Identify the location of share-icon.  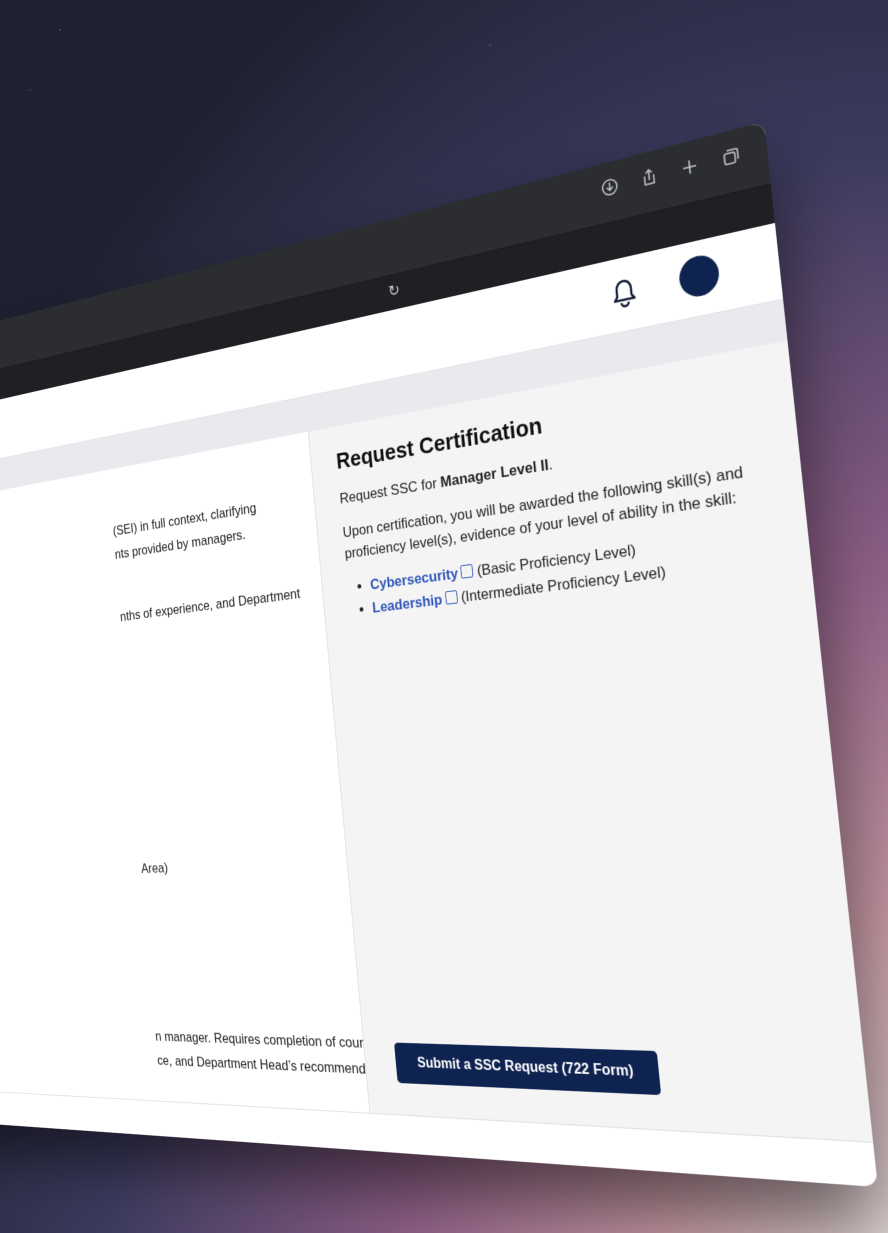
(649, 176).